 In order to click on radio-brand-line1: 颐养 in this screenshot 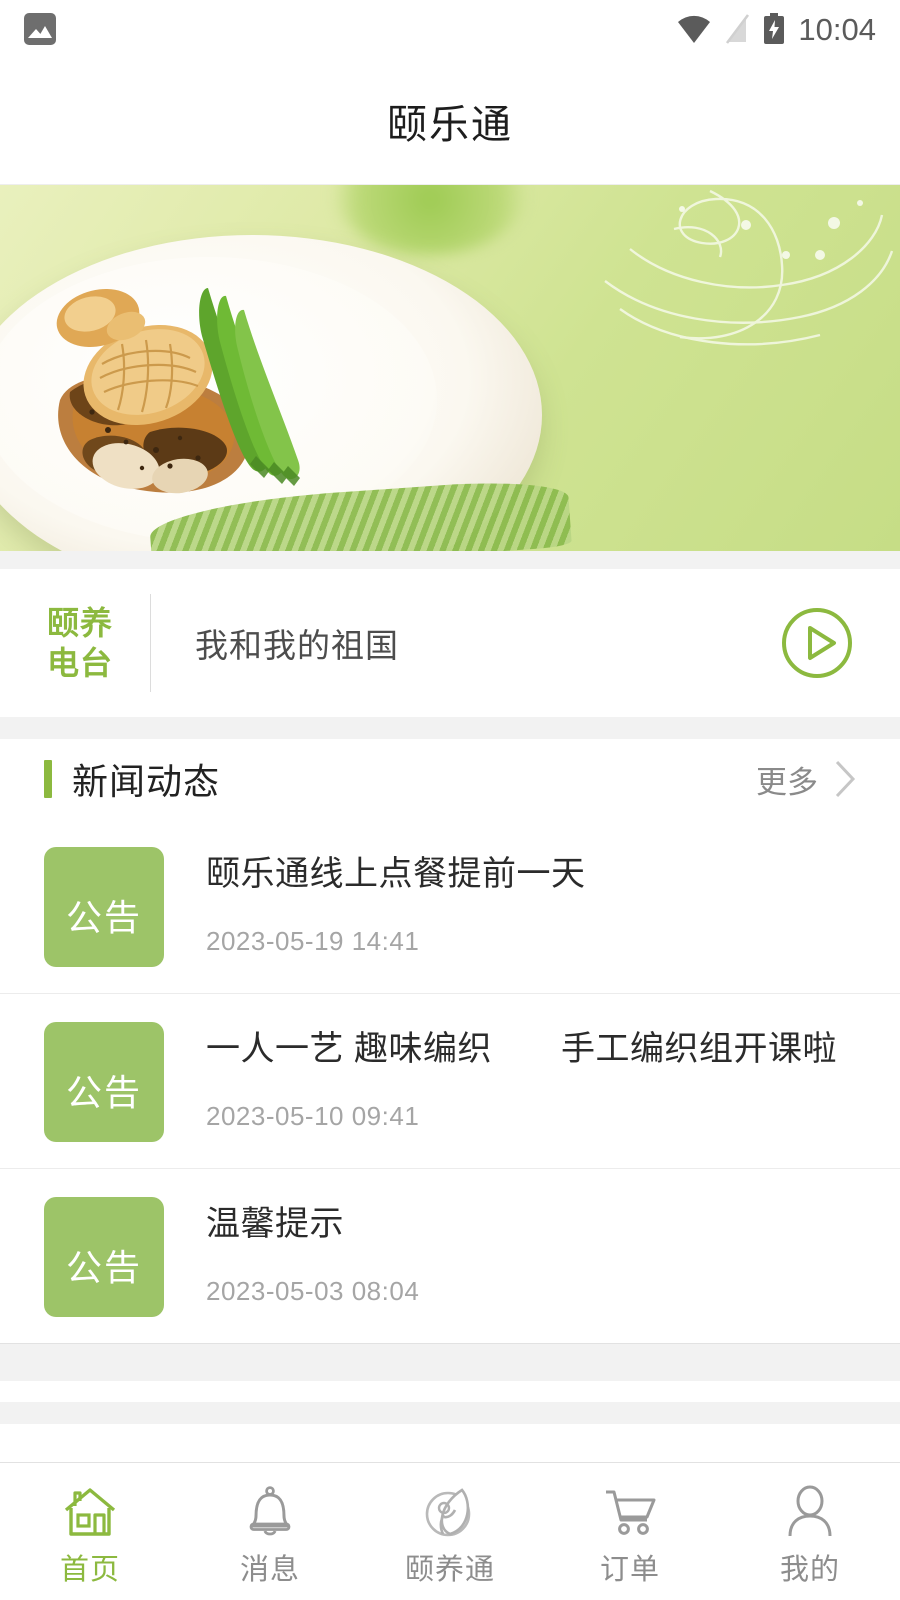, I will do `click(79, 623)`.